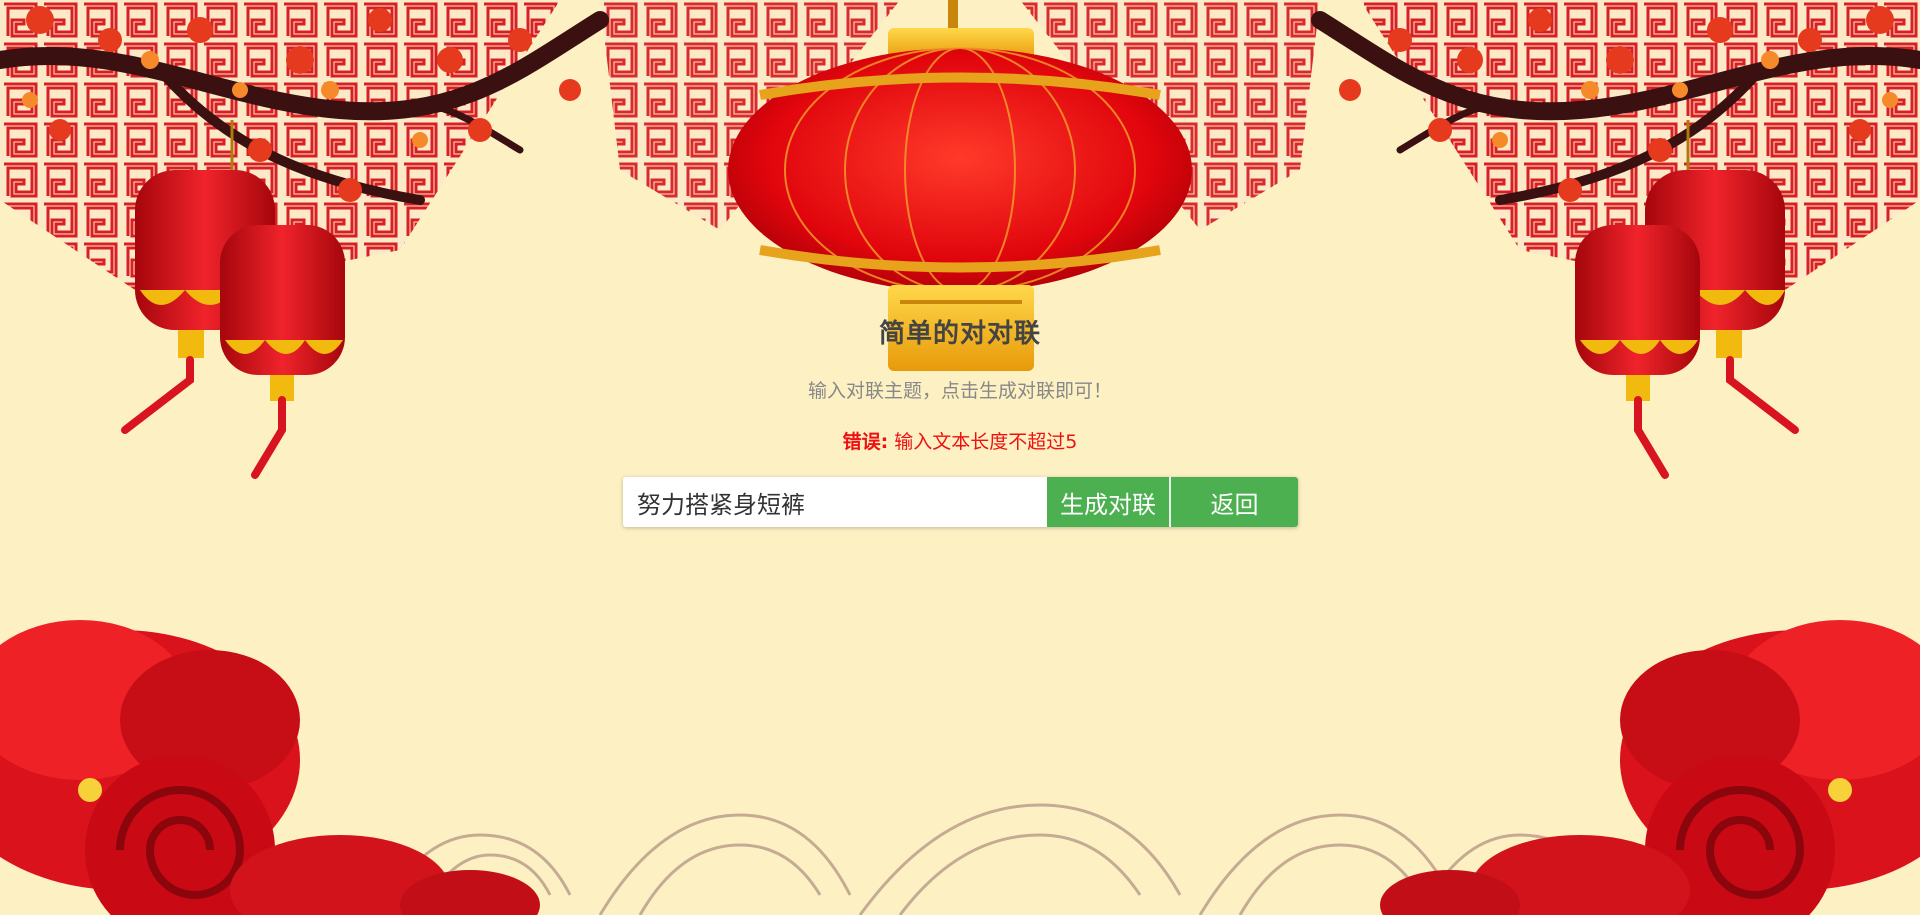 This screenshot has height=915, width=1920. I want to click on couplet-form: 生成对联 返回, so click(960, 502).